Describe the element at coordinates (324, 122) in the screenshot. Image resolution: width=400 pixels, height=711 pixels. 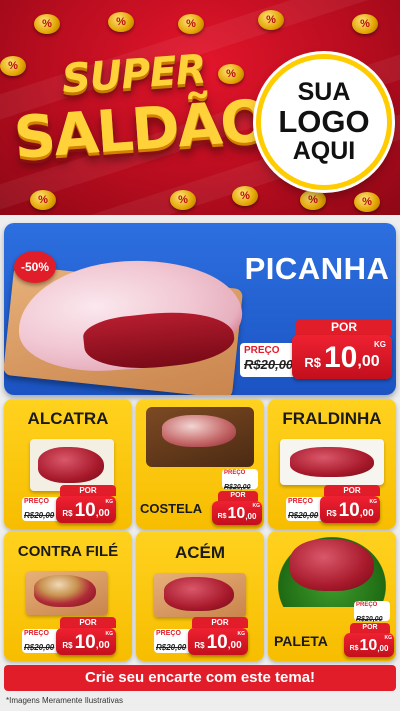
I see `logo-placeholder: SUA LOGO AQUI` at that location.